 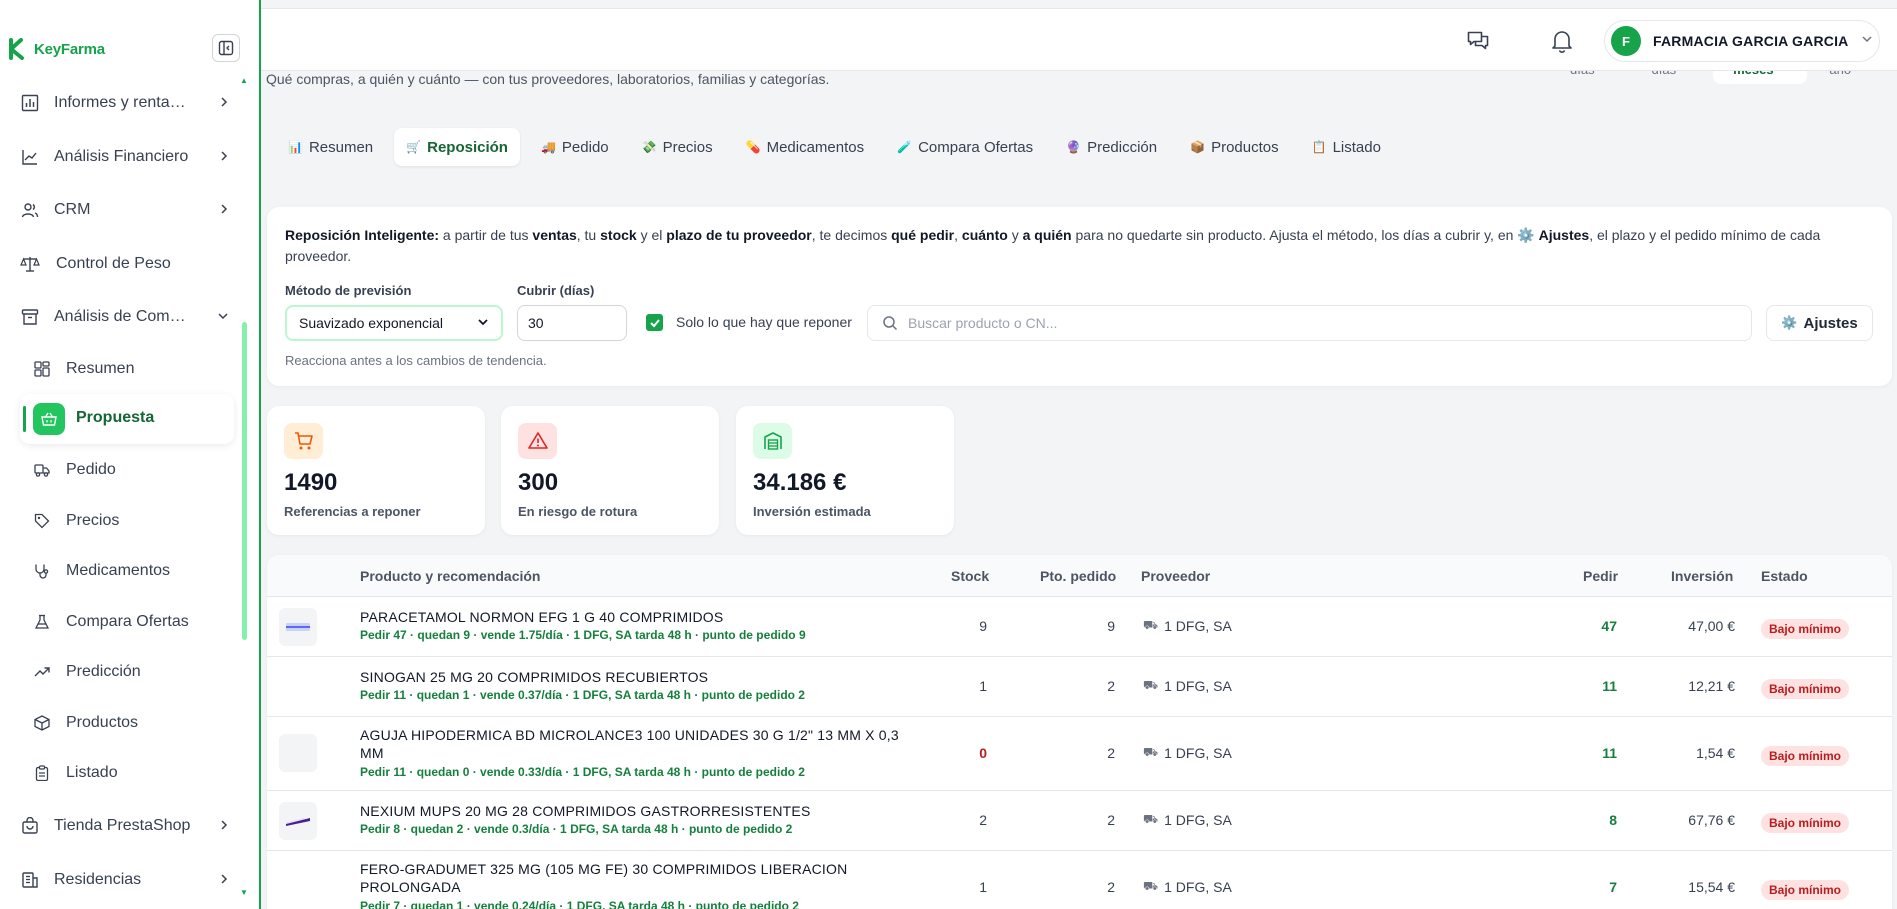 What do you see at coordinates (133, 369) in the screenshot?
I see `sidebar-subitem-resumen: Resumen` at bounding box center [133, 369].